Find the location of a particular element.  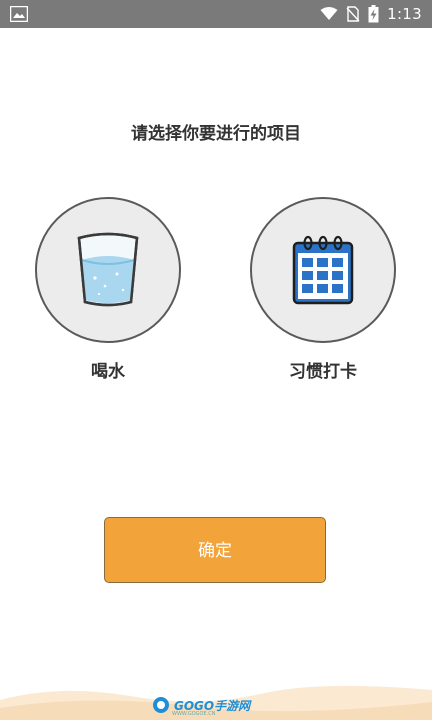

option-label: 习惯打卡 is located at coordinates (323, 372).